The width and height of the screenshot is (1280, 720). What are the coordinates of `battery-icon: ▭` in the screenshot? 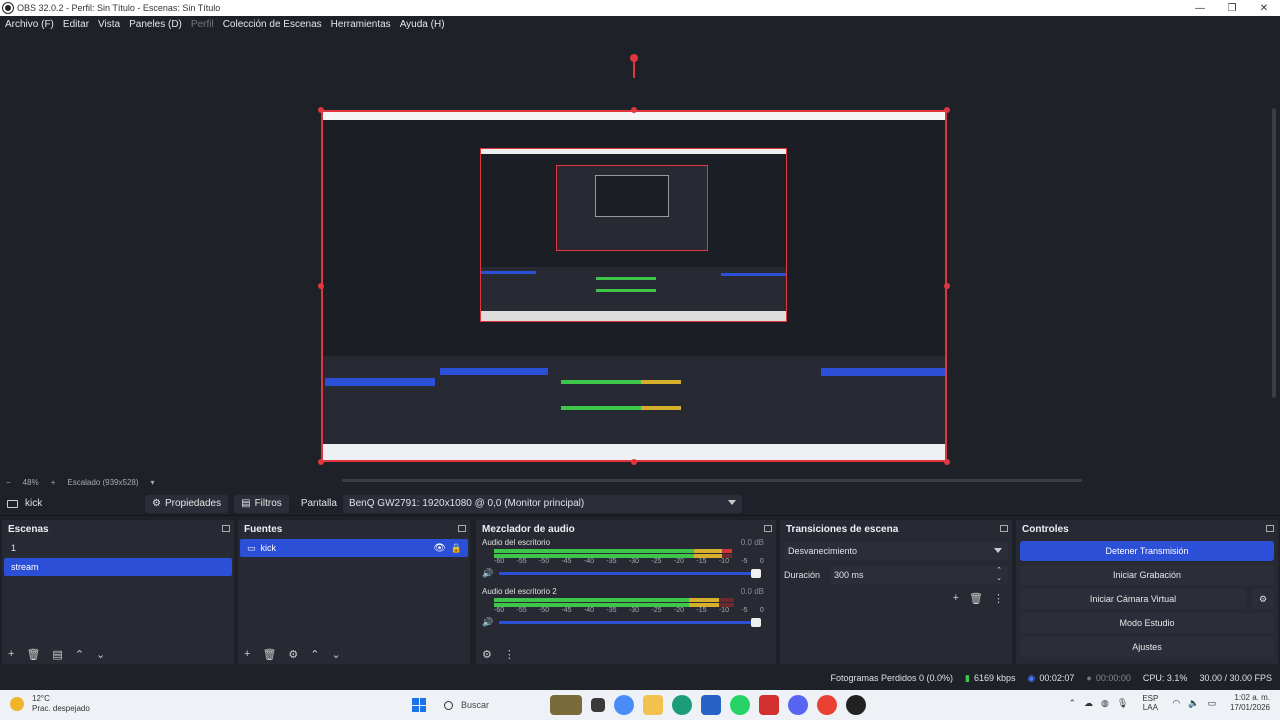 It's located at (1211, 703).